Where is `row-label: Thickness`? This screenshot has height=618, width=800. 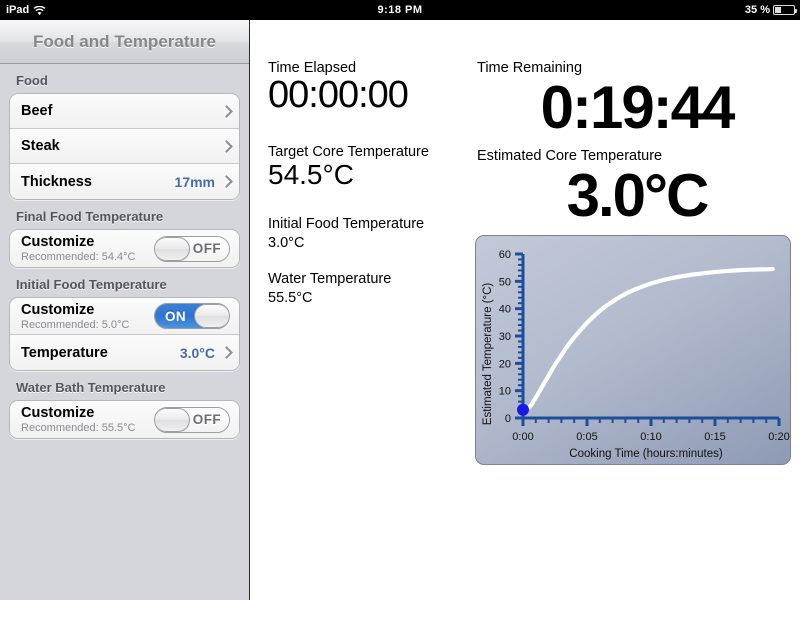
row-label: Thickness is located at coordinates (56, 181).